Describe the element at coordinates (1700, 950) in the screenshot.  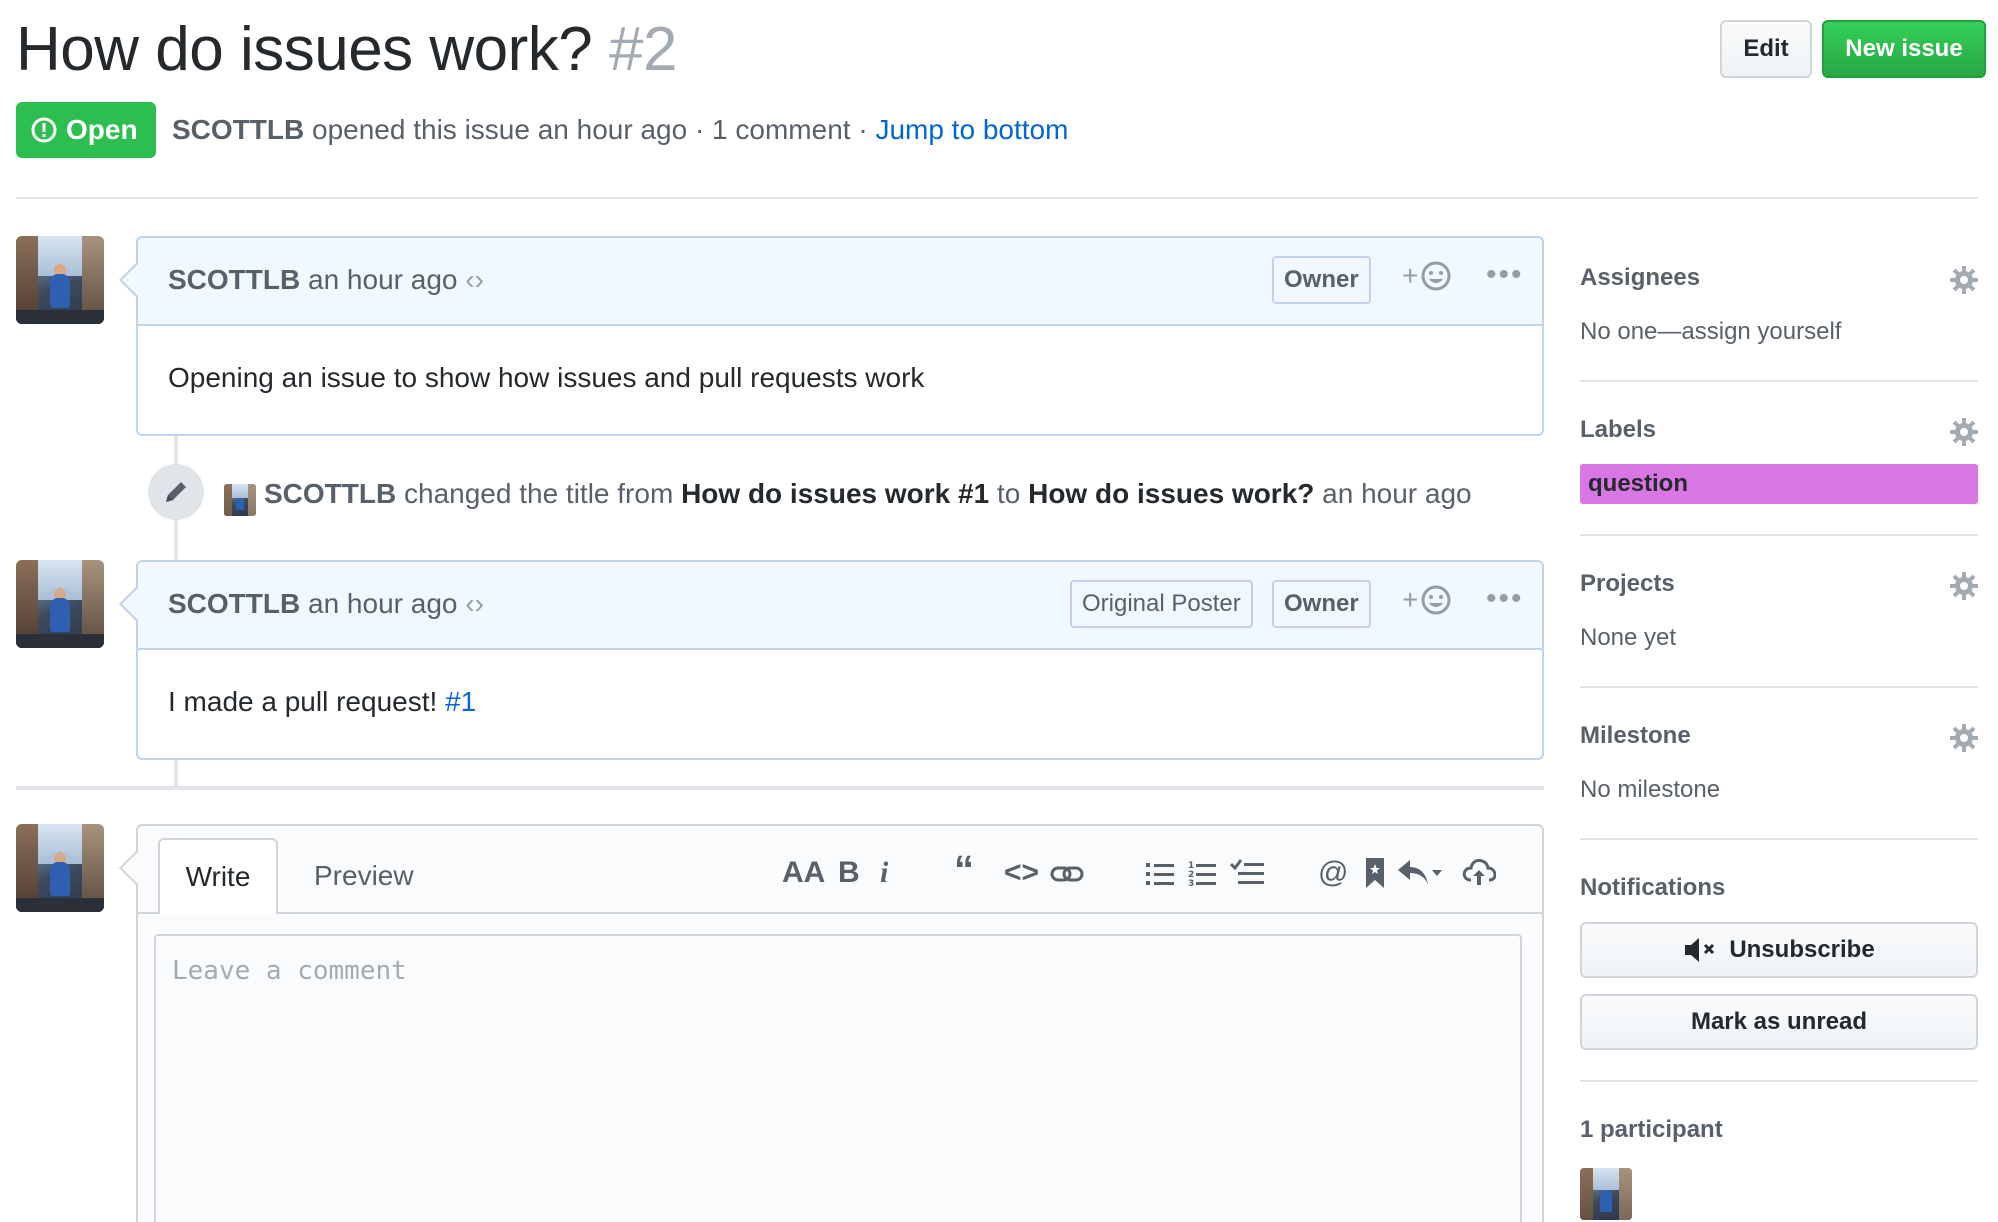
I see `mute-icon` at that location.